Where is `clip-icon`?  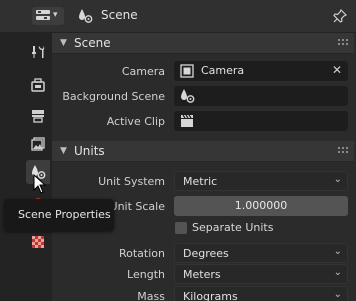
clip-icon is located at coordinates (187, 120).